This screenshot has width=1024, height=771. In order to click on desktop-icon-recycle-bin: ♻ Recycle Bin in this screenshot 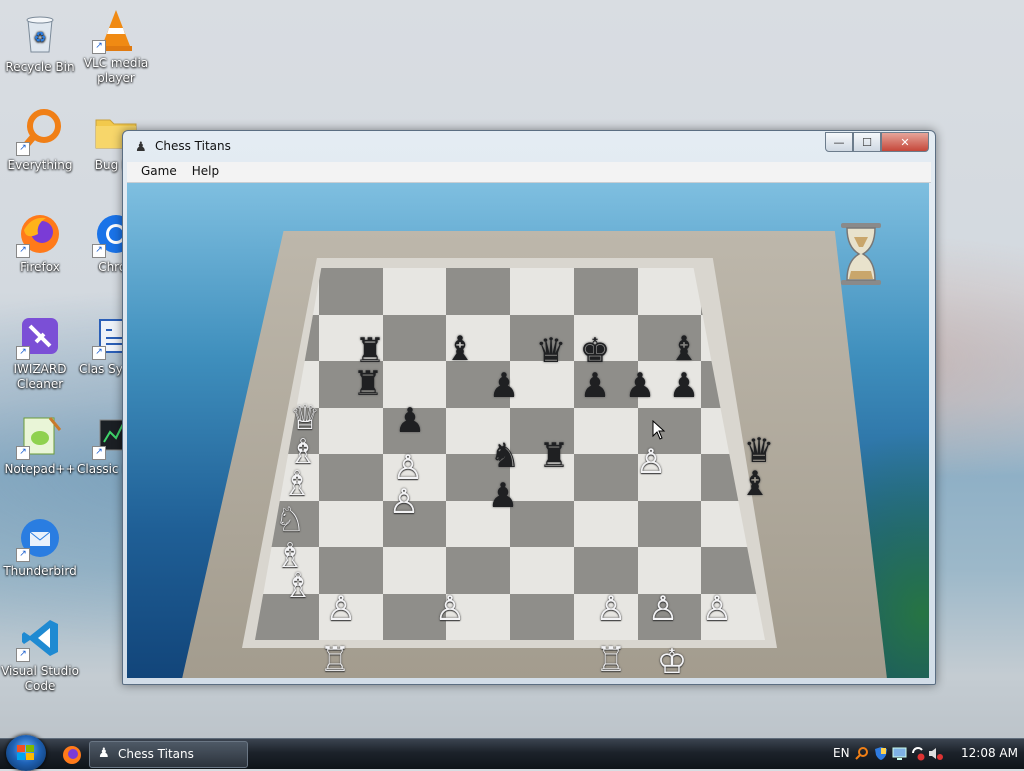, I will do `click(40, 42)`.